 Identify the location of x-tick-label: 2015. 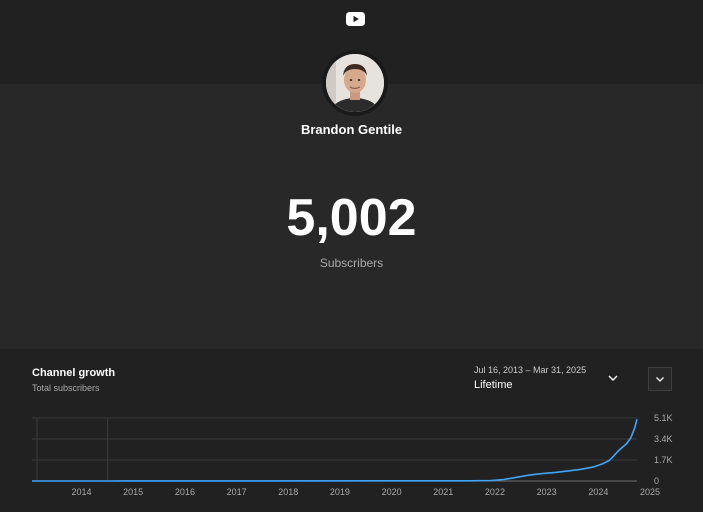
(133, 492).